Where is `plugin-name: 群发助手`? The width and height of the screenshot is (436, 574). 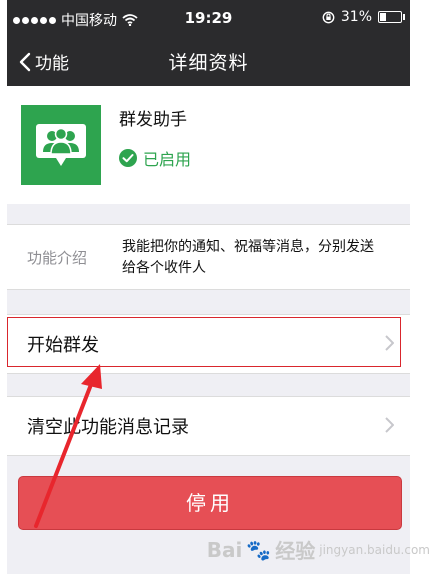
plugin-name: 群发助手 is located at coordinates (153, 120).